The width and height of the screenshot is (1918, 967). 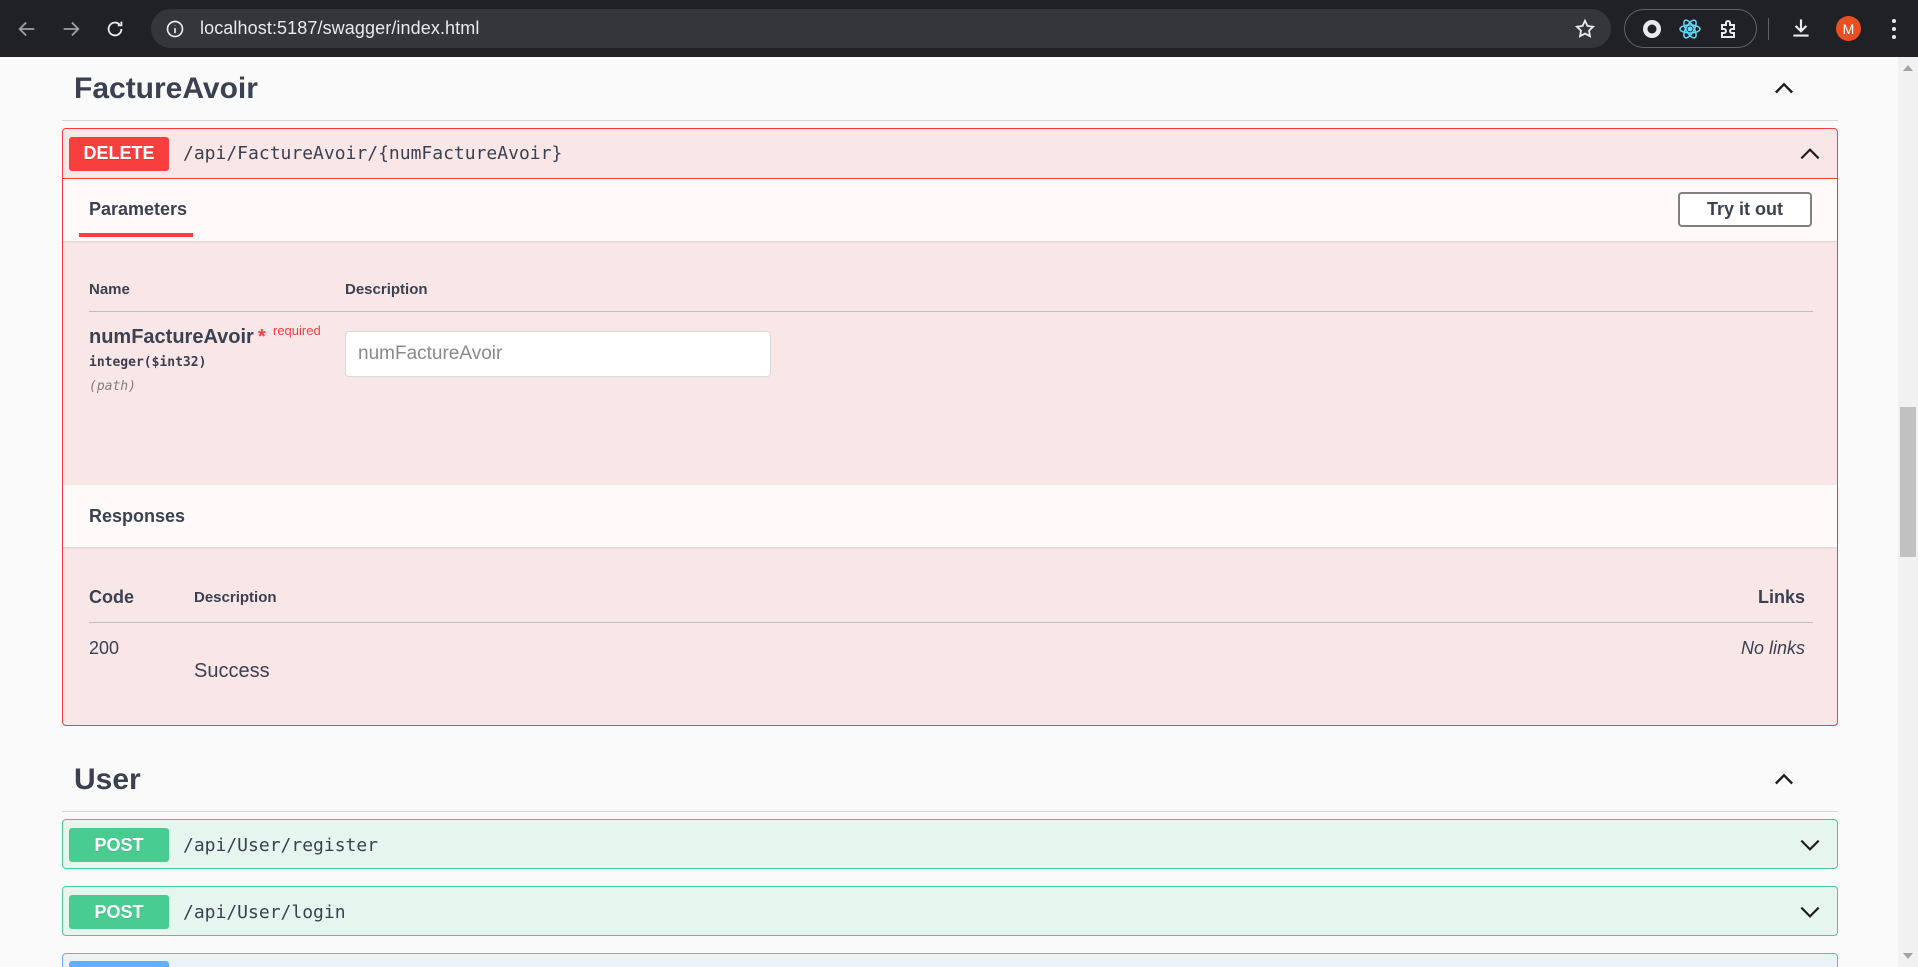 I want to click on try-it-out-button: Try it out, so click(x=1745, y=209).